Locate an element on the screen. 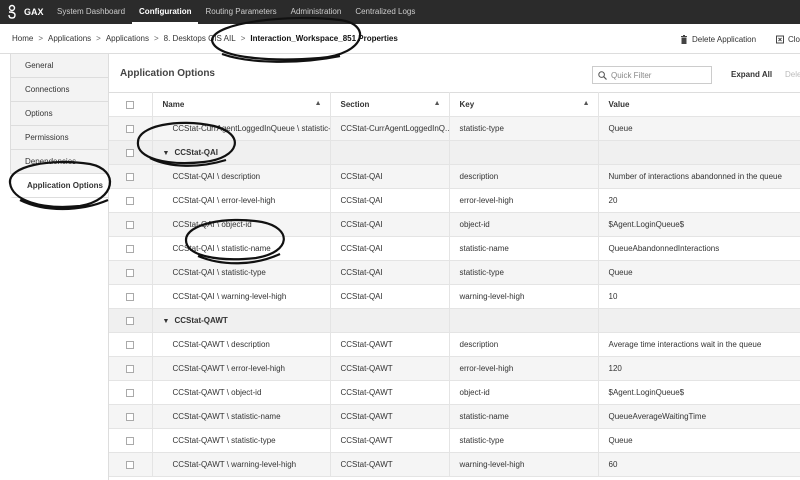 This screenshot has height=480, width=800. name-cell: CCStat-QAI \ statistic-type is located at coordinates (241, 272).